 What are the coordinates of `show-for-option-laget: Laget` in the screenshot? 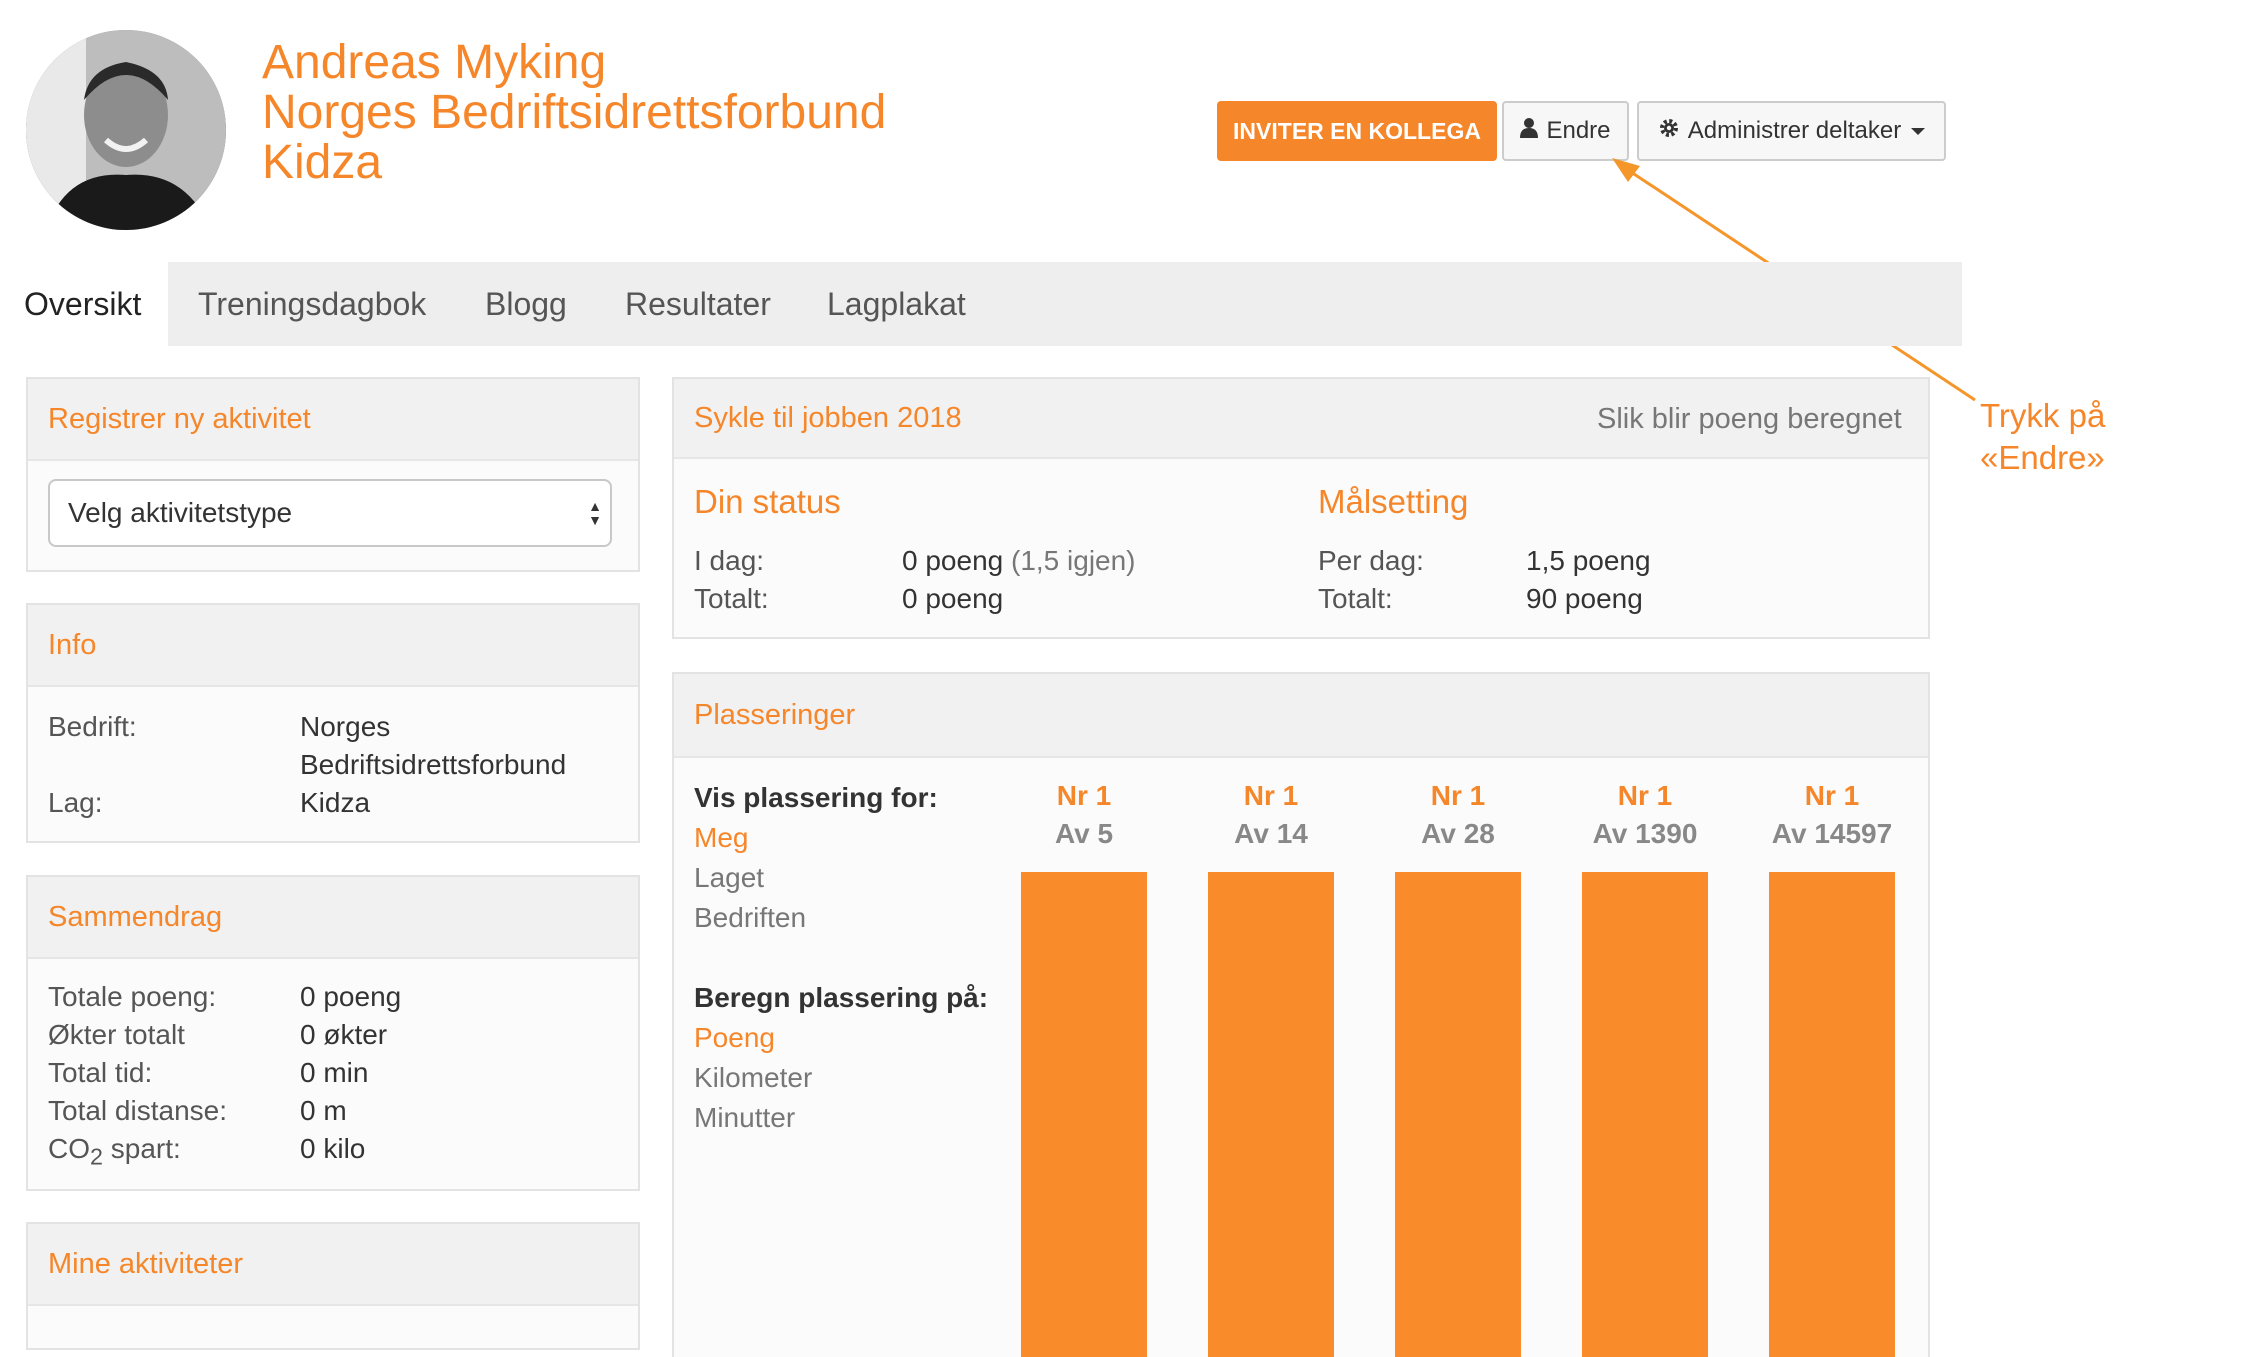 It's located at (729, 878).